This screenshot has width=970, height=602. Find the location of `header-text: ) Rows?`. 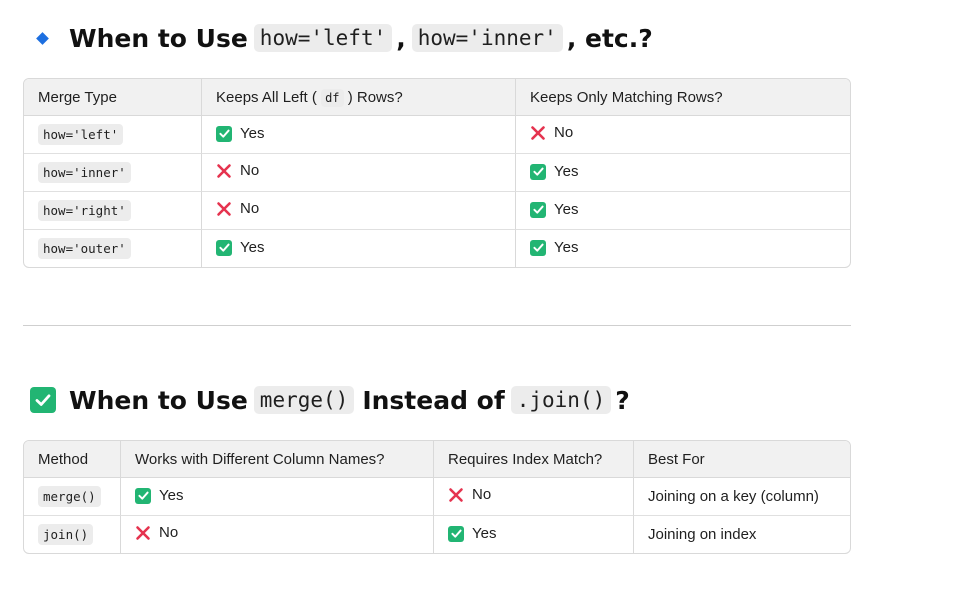

header-text: ) Rows? is located at coordinates (375, 97).